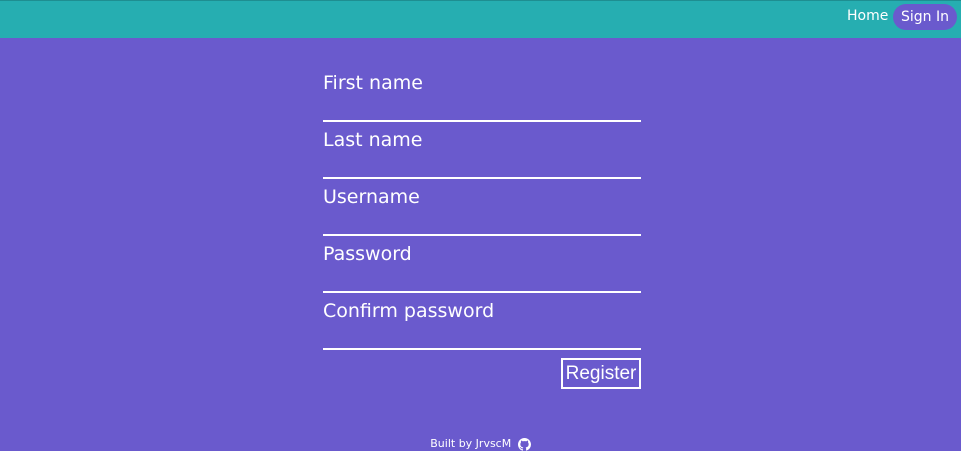 Image resolution: width=961 pixels, height=451 pixels. Describe the element at coordinates (482, 96) in the screenshot. I see `first-name-field: First name` at that location.